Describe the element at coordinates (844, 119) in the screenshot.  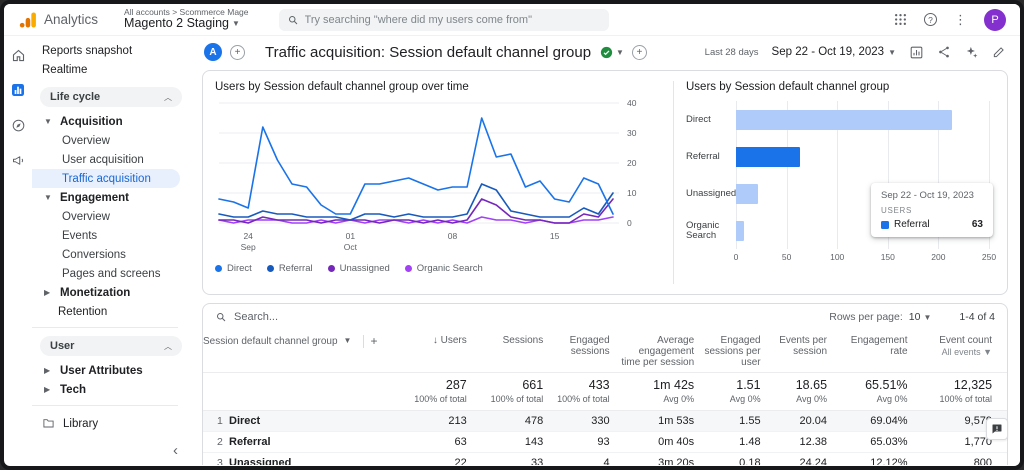
I see `bar-direct` at that location.